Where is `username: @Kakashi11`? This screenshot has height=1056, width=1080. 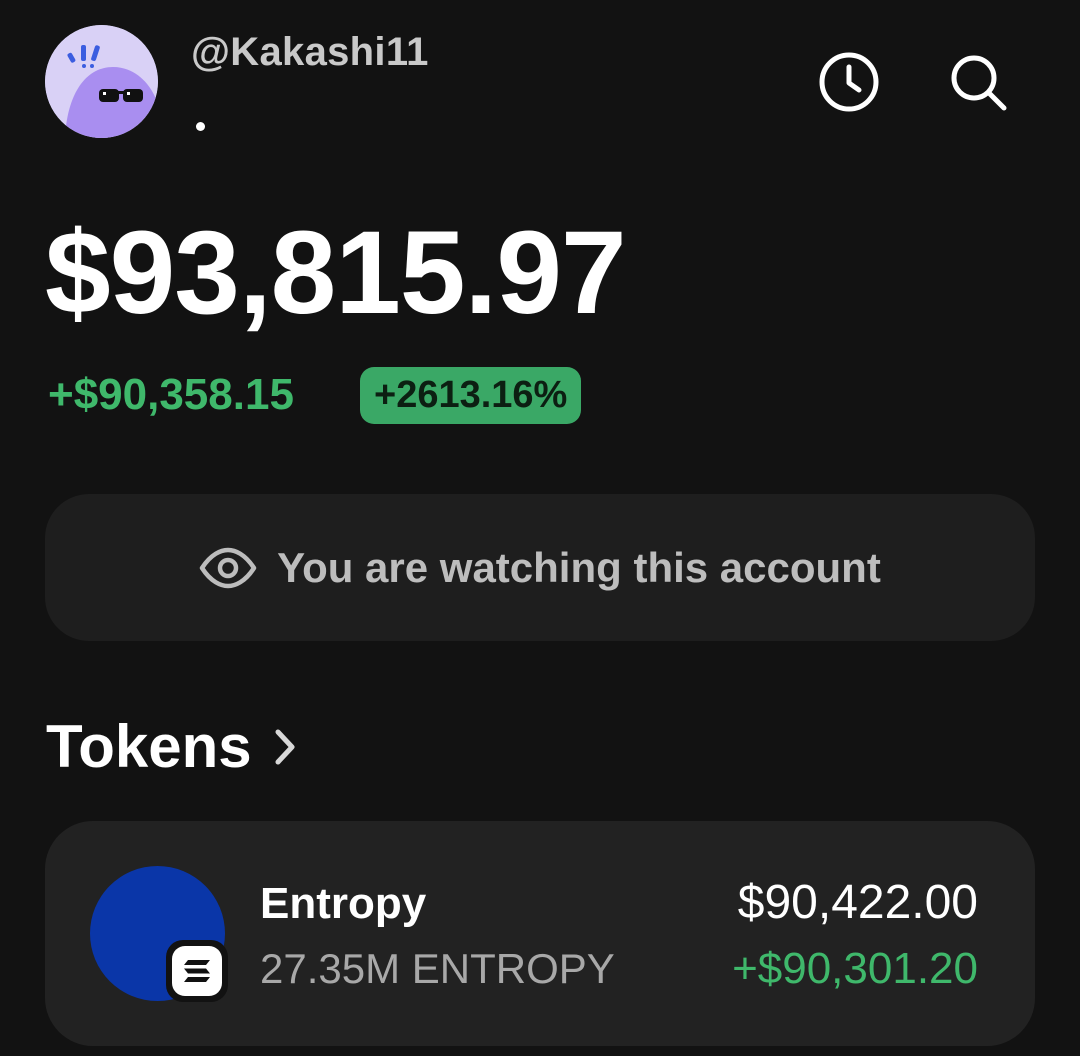 username: @Kakashi11 is located at coordinates (310, 52).